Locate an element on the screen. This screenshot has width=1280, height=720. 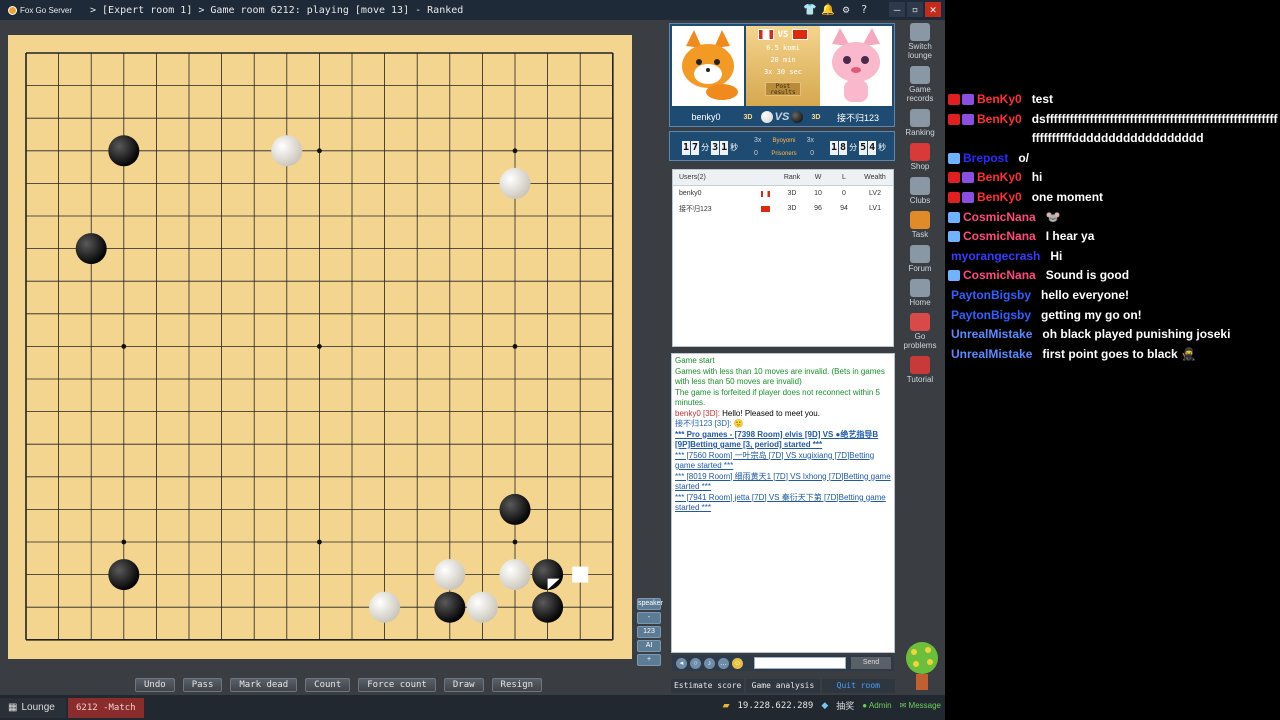
bell-icon: 🔔 is located at coordinates (828, 10).